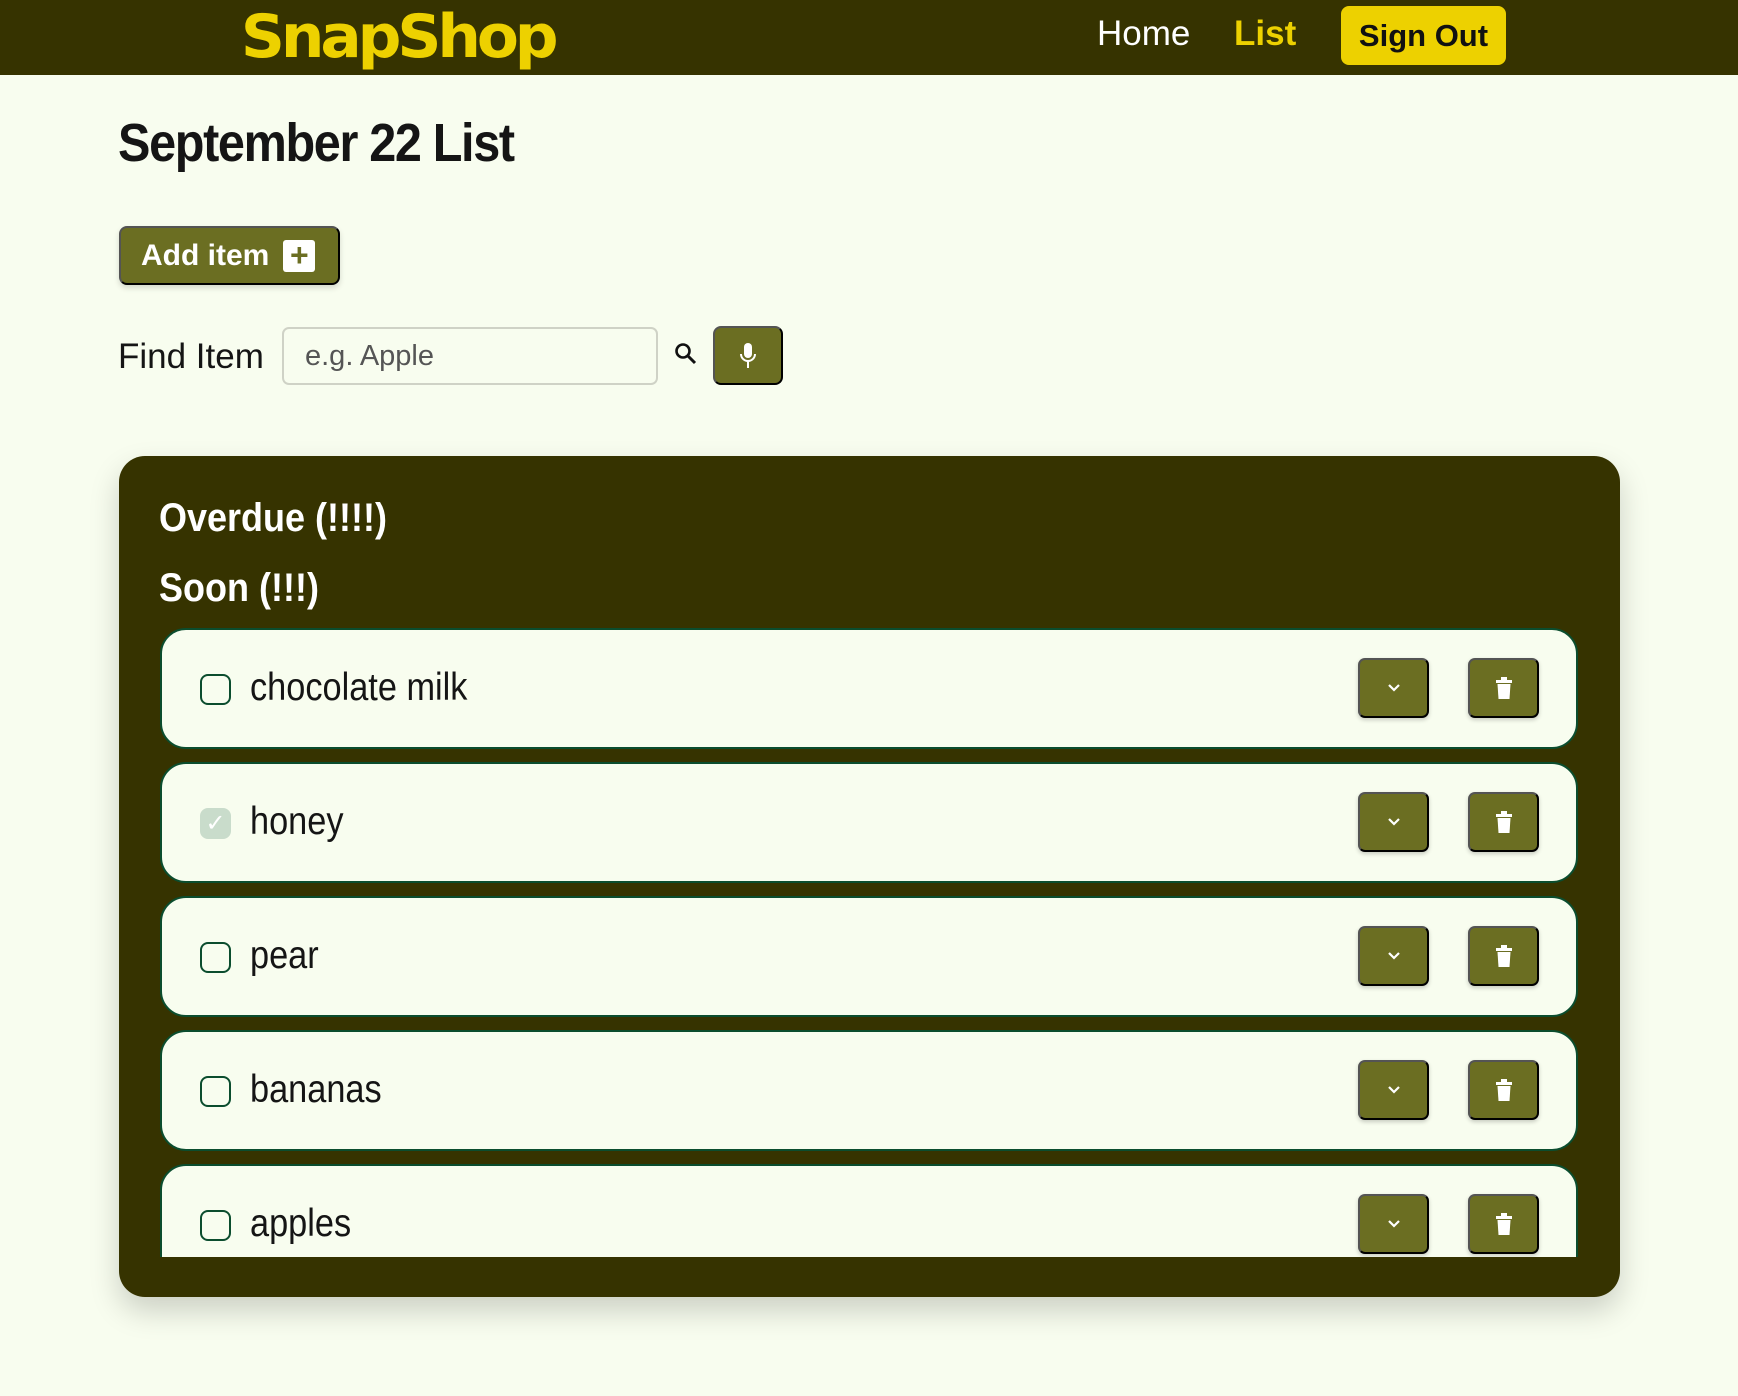  I want to click on list-item: chocolate milk, so click(869, 688).